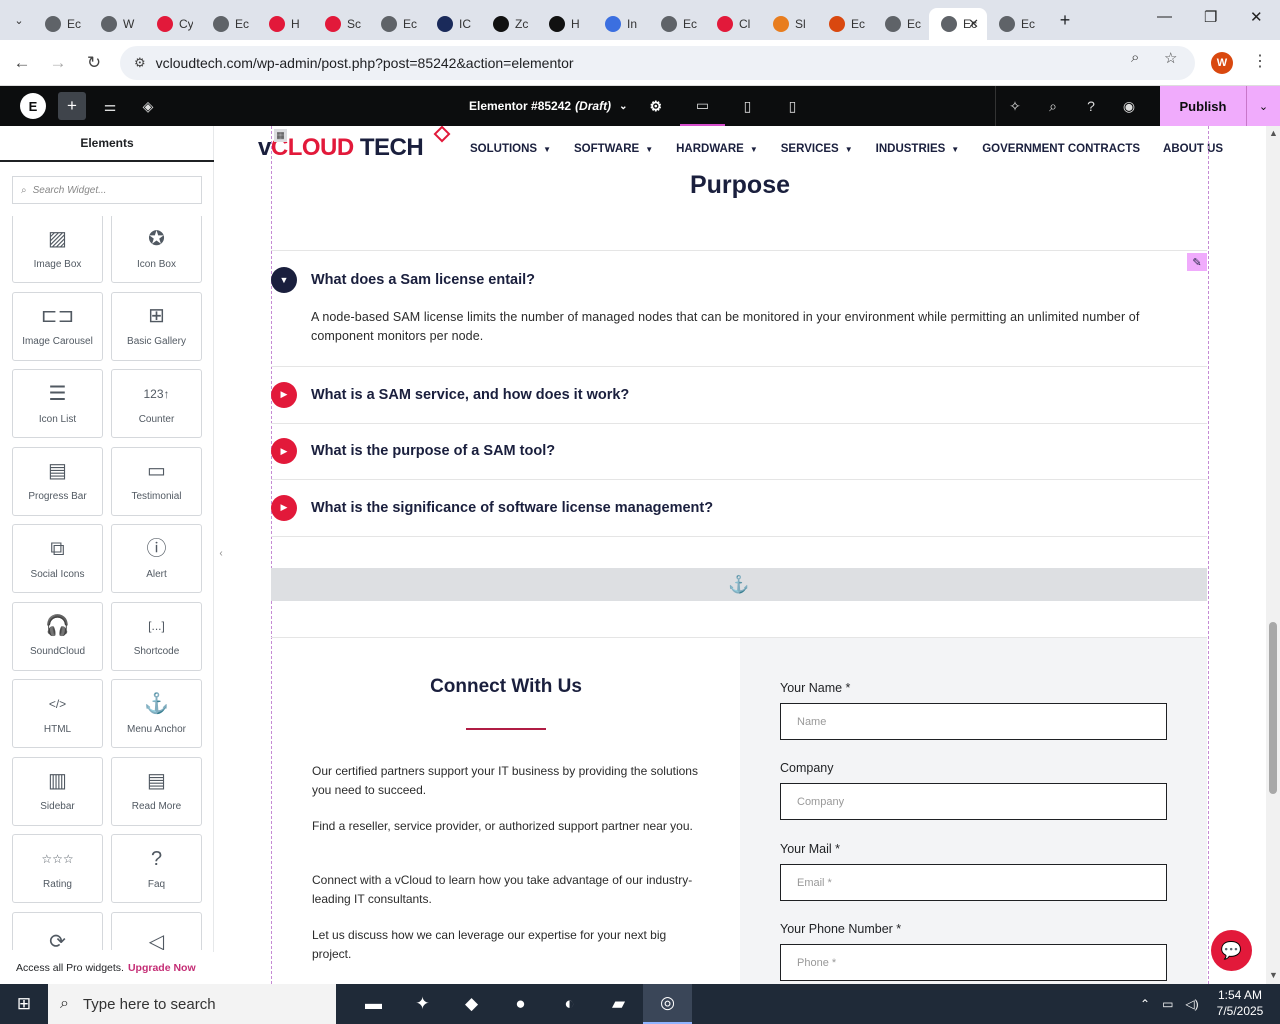 Image resolution: width=1280 pixels, height=1024 pixels. Describe the element at coordinates (973, 721) in the screenshot. I see `name-field: Name` at that location.